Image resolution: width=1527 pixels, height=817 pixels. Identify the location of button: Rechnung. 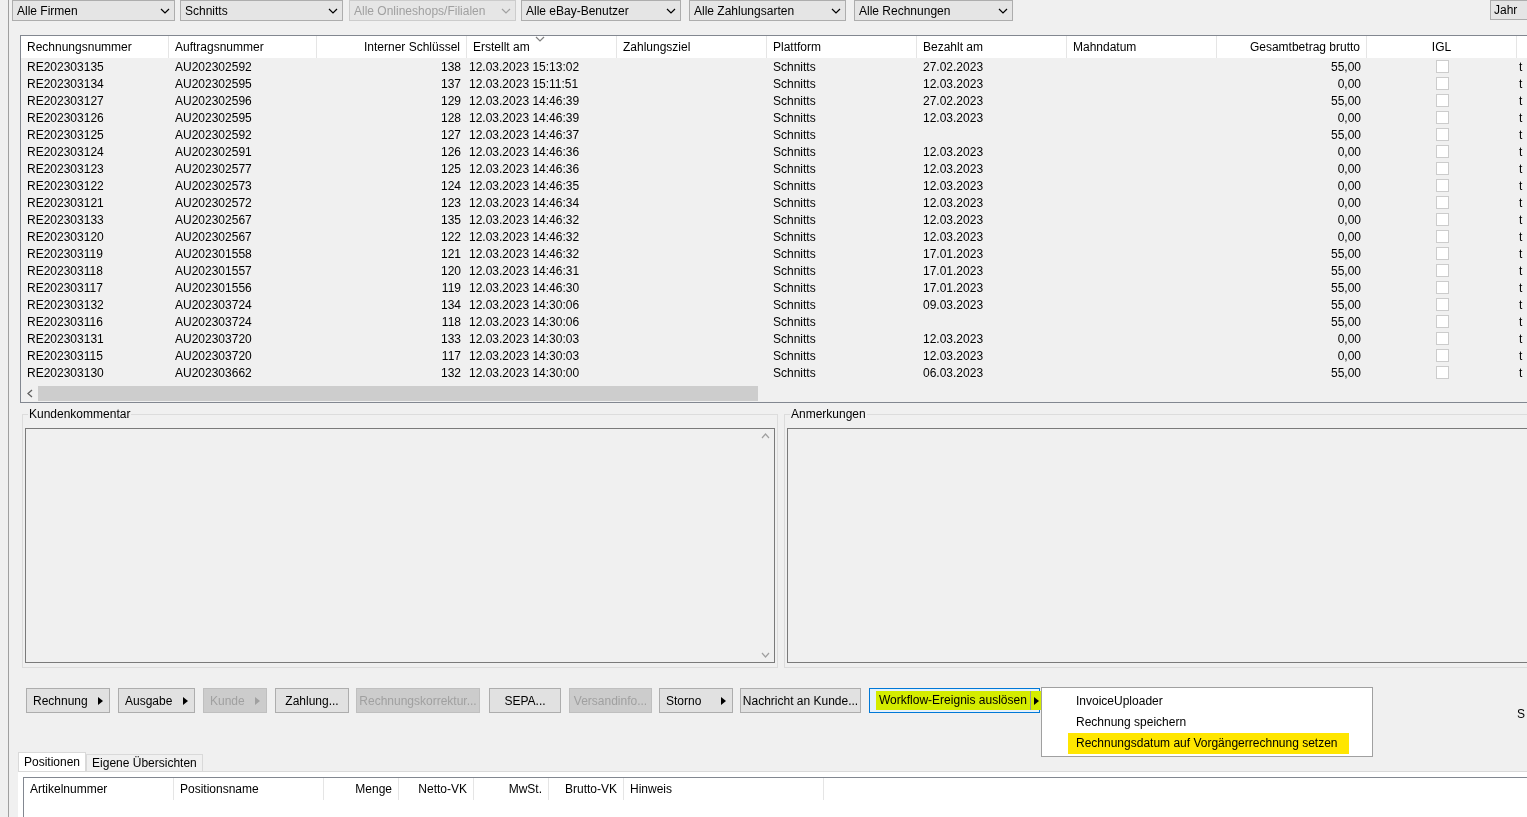
(68, 700).